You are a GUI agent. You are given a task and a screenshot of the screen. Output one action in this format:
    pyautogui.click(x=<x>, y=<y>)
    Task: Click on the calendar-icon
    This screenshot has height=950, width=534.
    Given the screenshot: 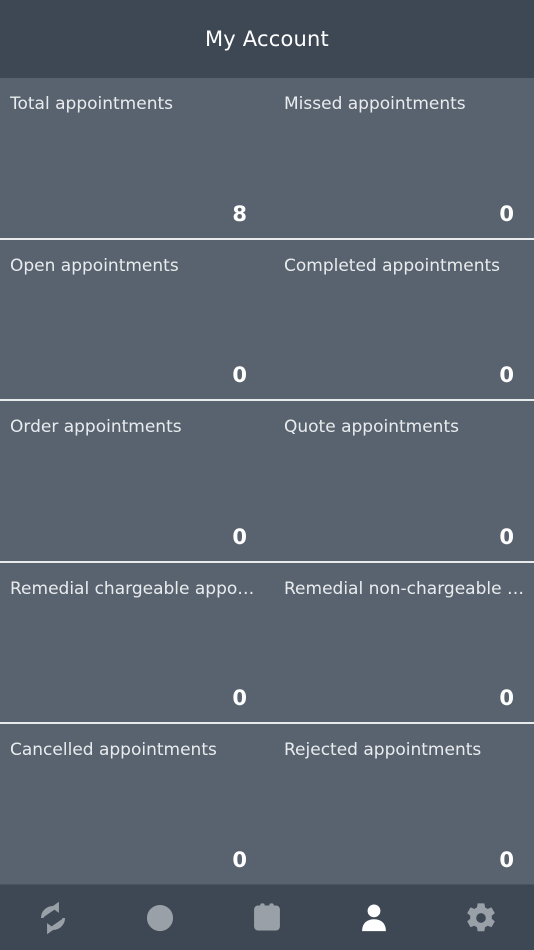 What is the action you would take?
    pyautogui.click(x=267, y=918)
    